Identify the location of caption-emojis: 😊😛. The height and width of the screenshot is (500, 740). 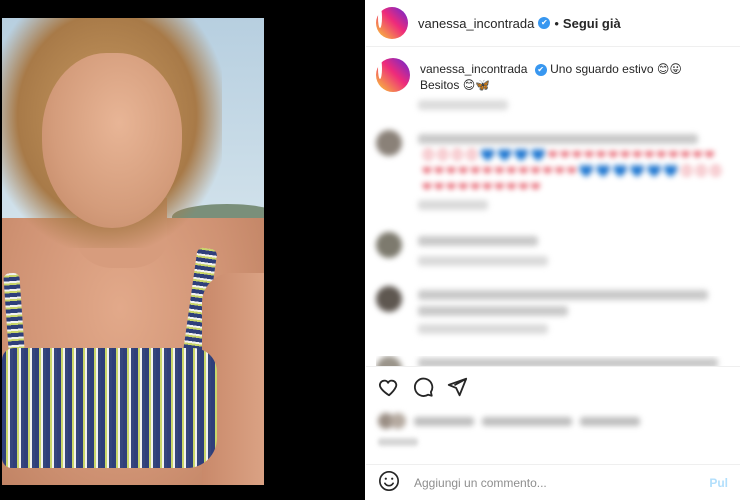
(669, 69).